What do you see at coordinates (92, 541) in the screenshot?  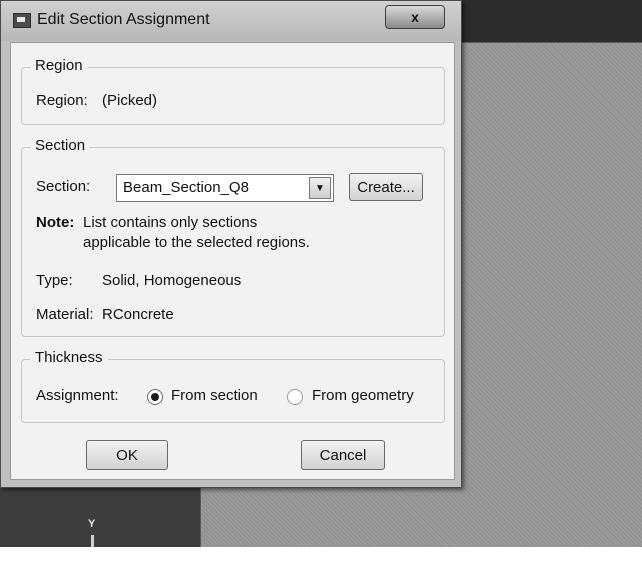 I see `triad-y-axis` at bounding box center [92, 541].